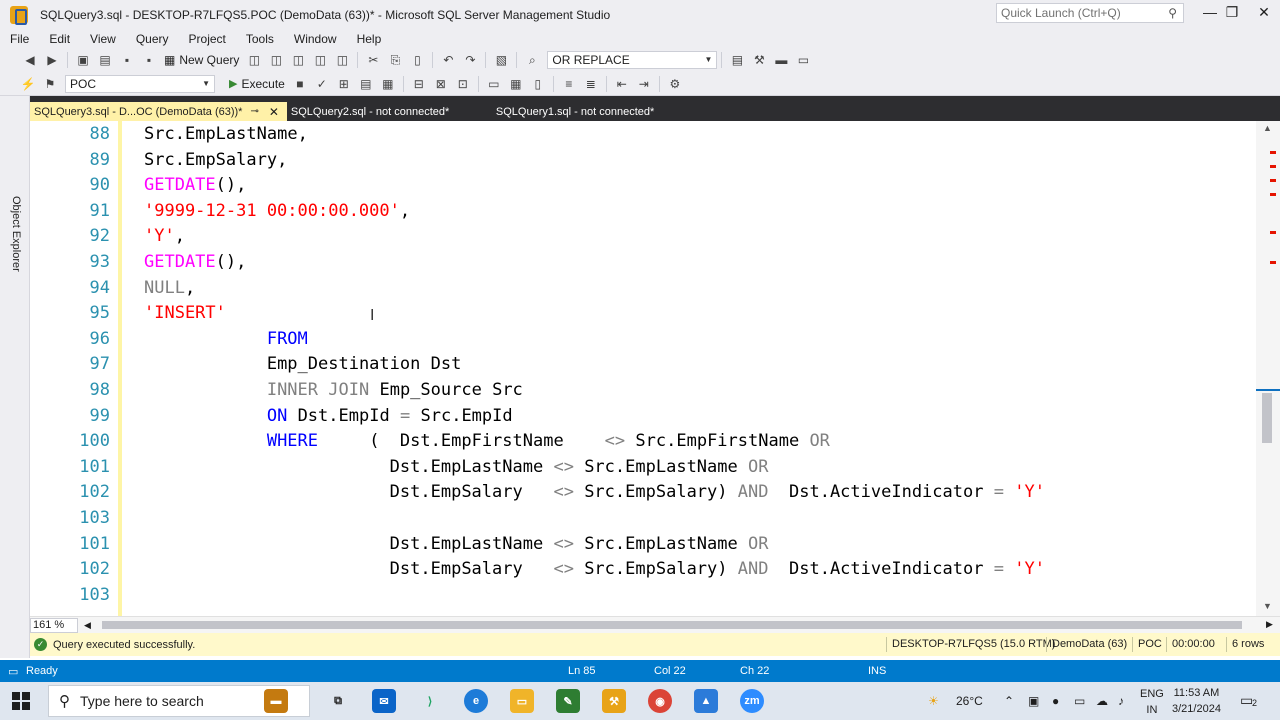  Describe the element at coordinates (643, 313) in the screenshot. I see `code-line: 95 'INSERT'` at that location.